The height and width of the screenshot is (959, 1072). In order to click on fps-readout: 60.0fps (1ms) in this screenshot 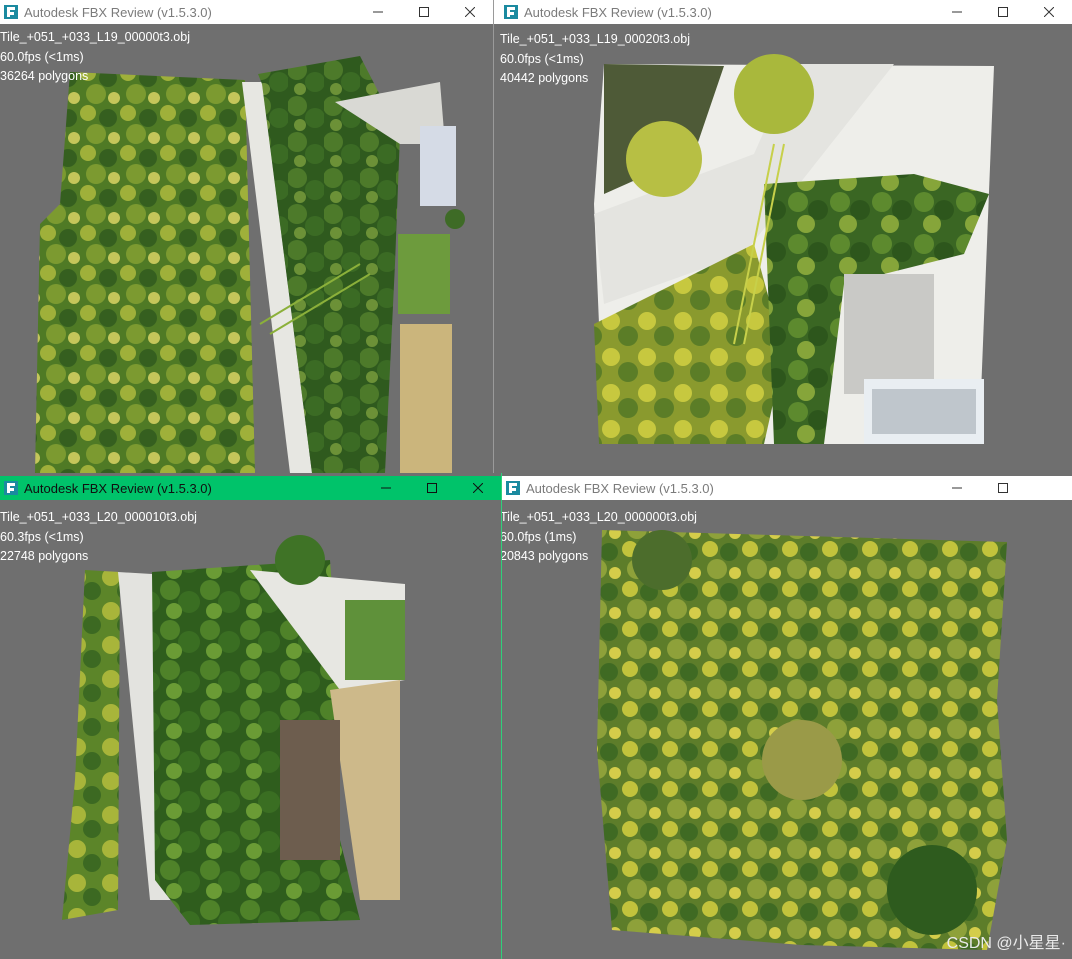, I will do `click(539, 536)`.